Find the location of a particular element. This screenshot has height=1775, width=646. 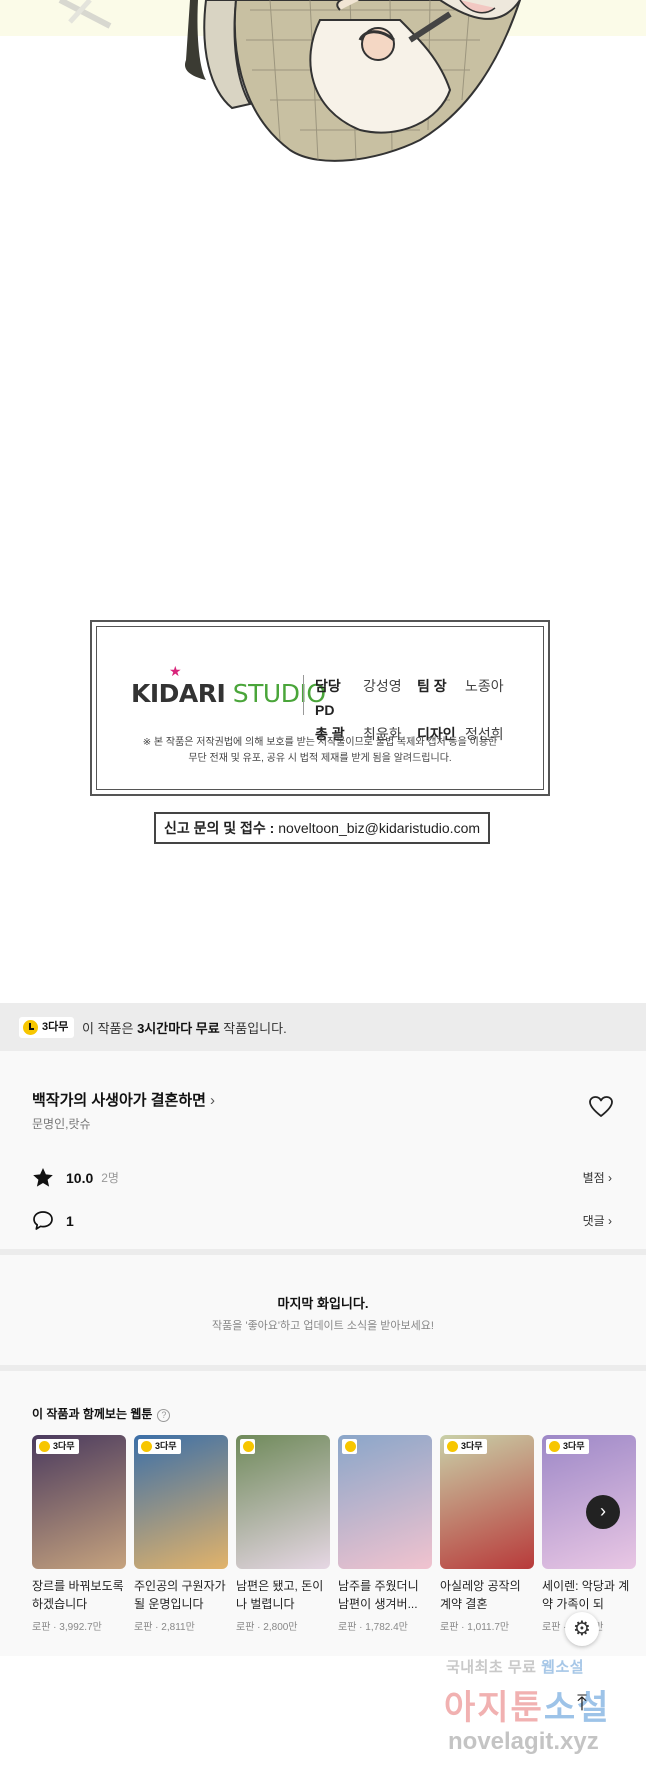

card-title: 세이렌: 악당과 계약 가족이 되 is located at coordinates (589, 1595).